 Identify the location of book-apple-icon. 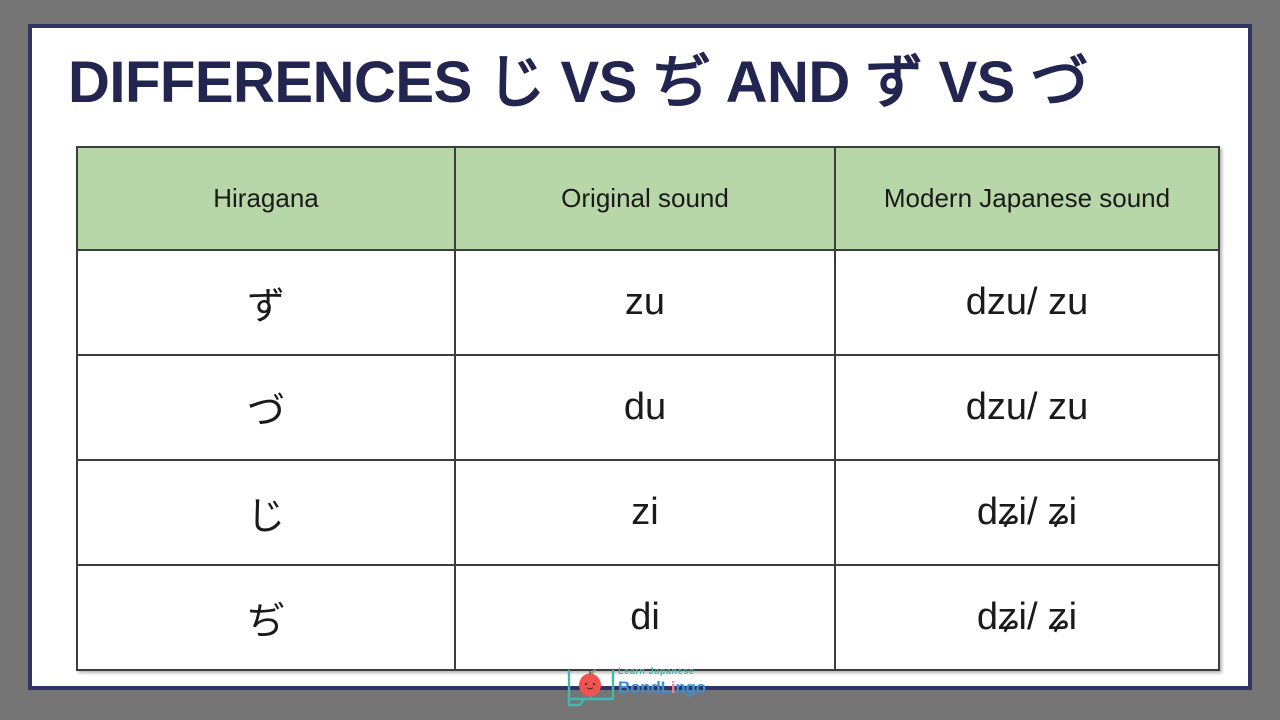
(591, 686).